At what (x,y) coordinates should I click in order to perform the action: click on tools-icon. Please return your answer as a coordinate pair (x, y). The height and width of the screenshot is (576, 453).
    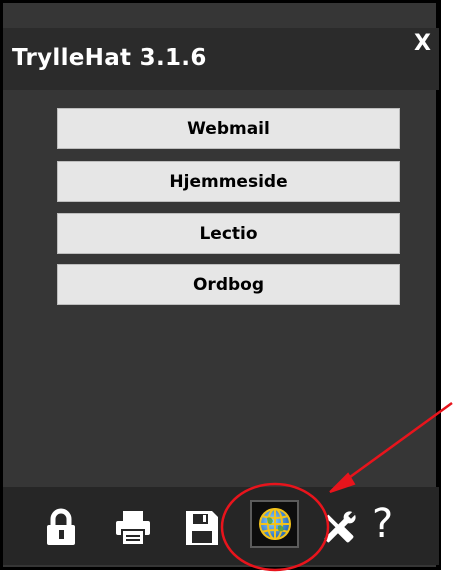
    Looking at the image, I should click on (339, 528).